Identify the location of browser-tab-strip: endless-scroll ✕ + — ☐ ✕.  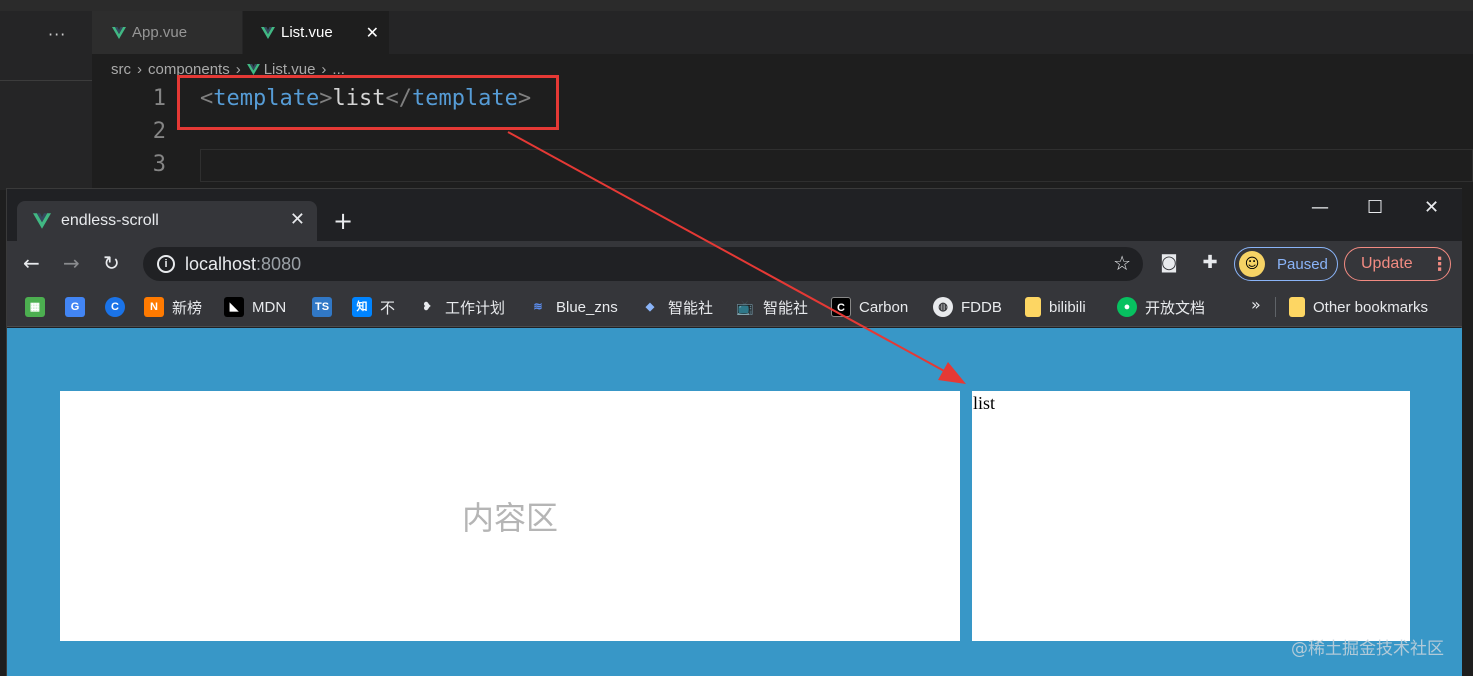
(734, 215).